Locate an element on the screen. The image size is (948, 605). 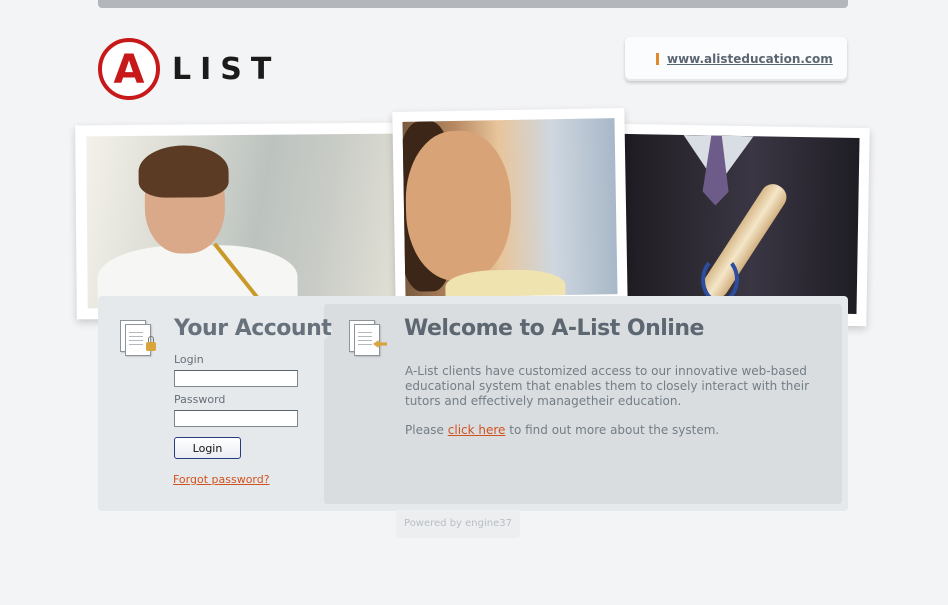
website-link: www.alisteducation.com is located at coordinates (750, 59).